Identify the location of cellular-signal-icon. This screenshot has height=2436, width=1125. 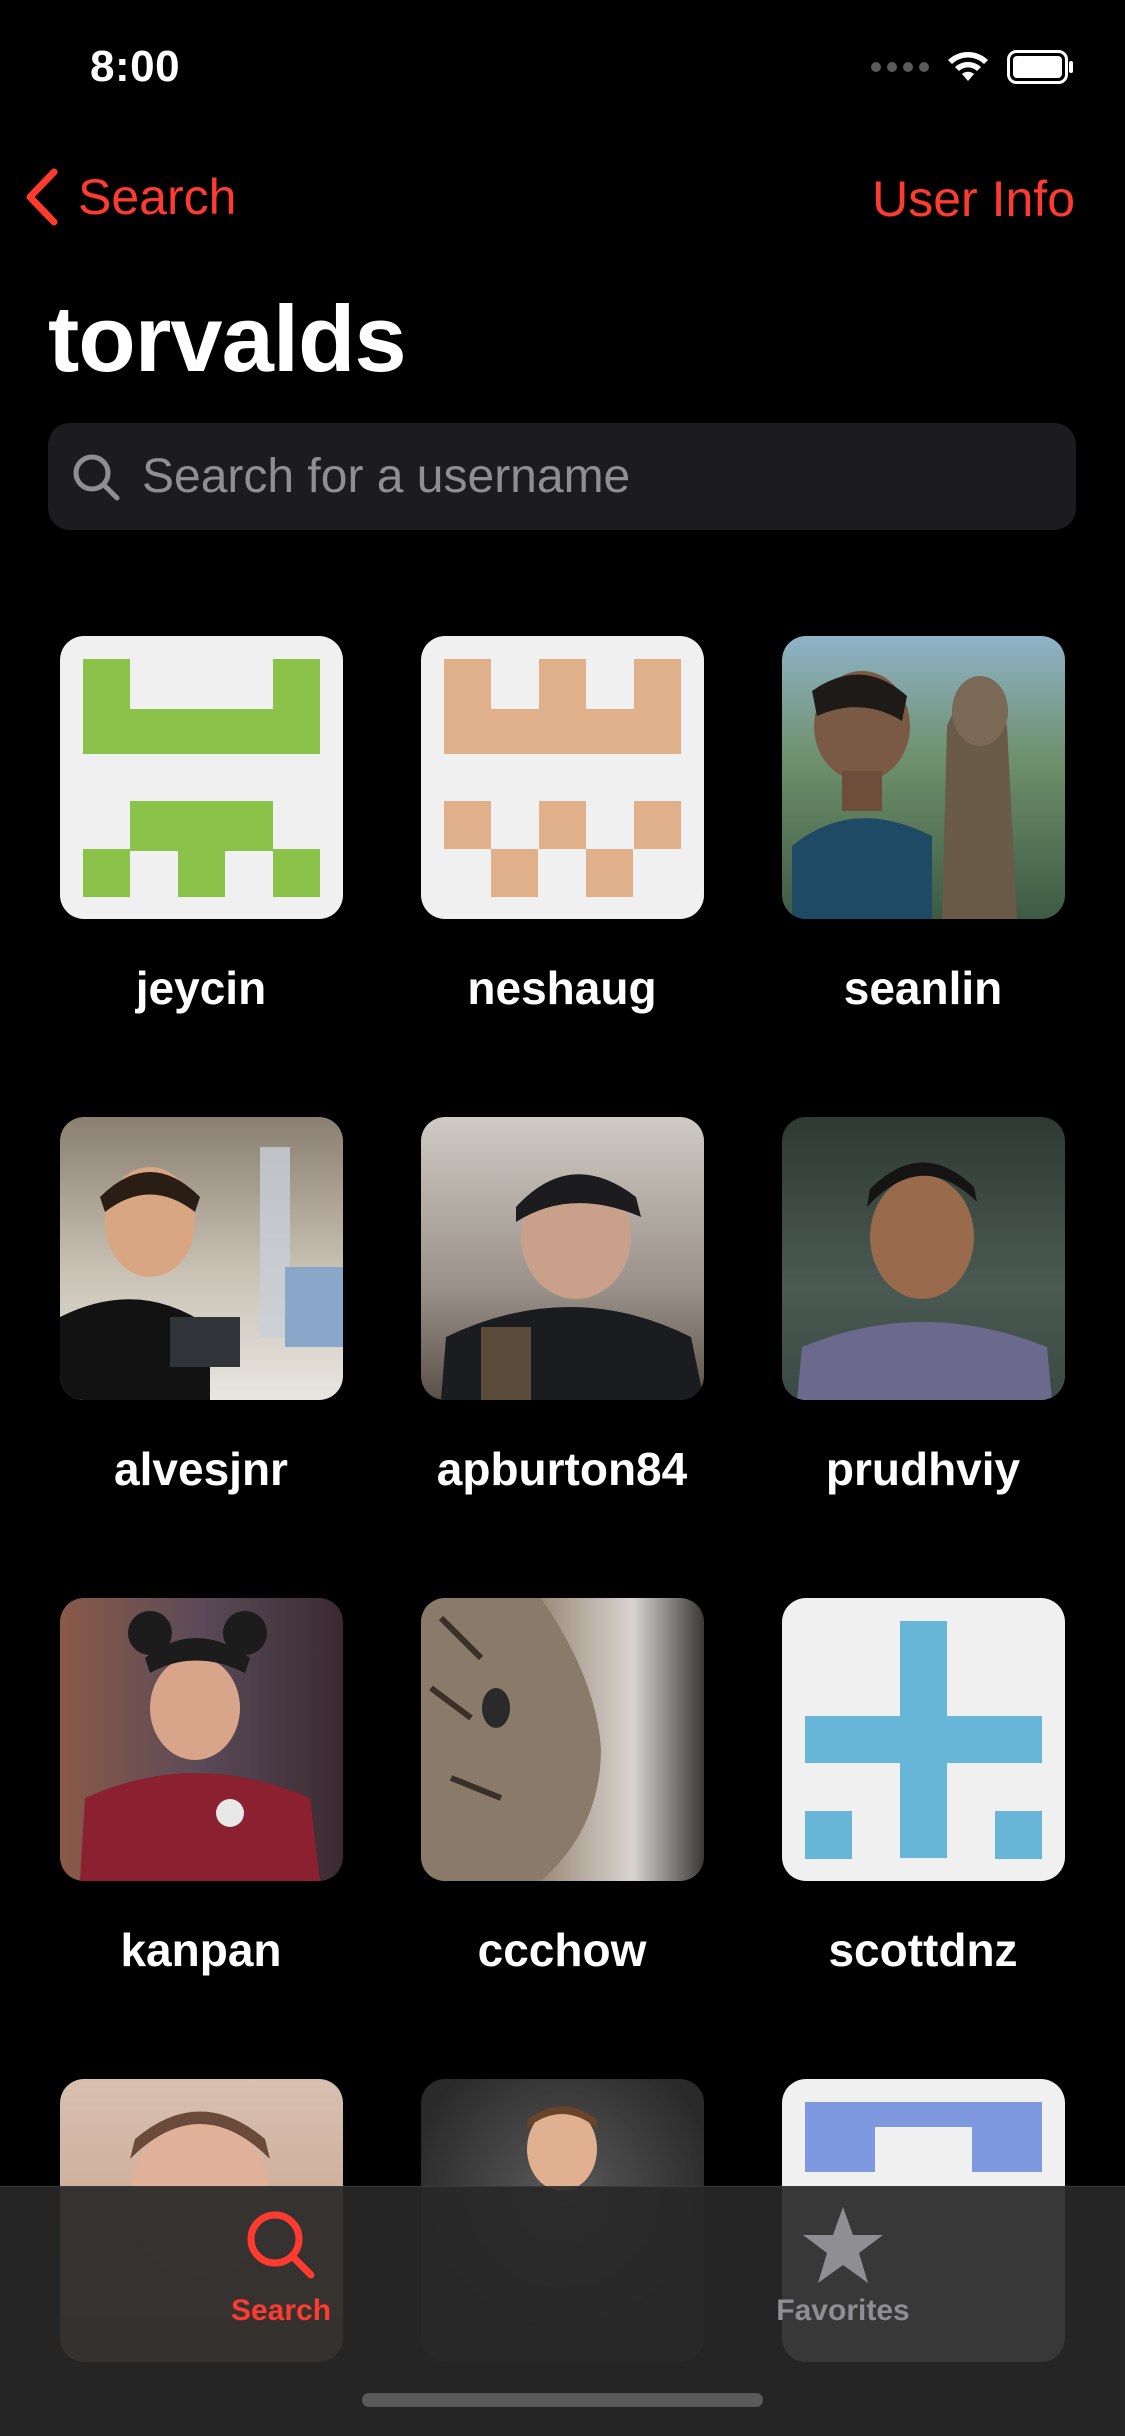
(900, 67).